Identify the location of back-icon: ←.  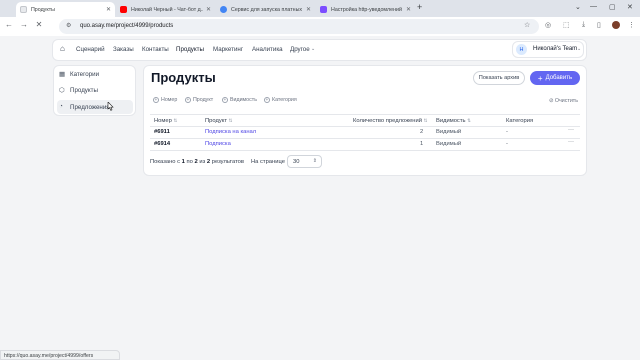
(9, 24).